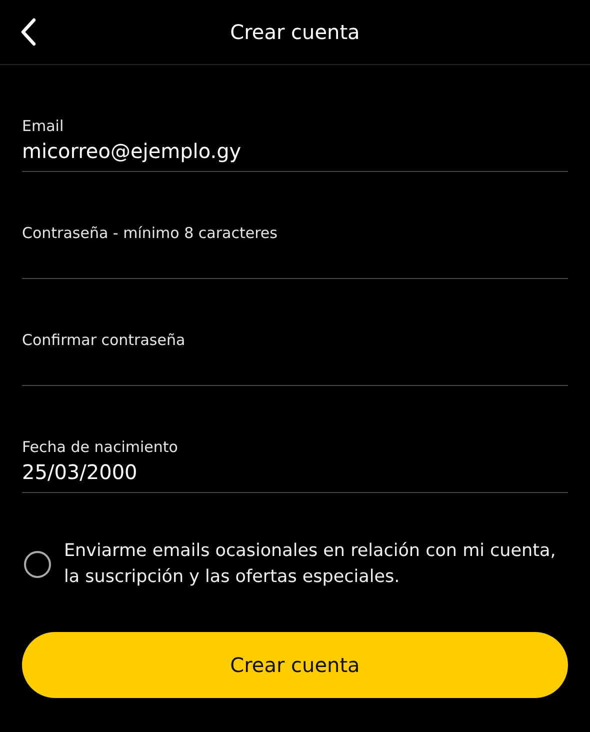 The image size is (590, 732). What do you see at coordinates (104, 340) in the screenshot?
I see `field-label: Confirmar contraseña` at bounding box center [104, 340].